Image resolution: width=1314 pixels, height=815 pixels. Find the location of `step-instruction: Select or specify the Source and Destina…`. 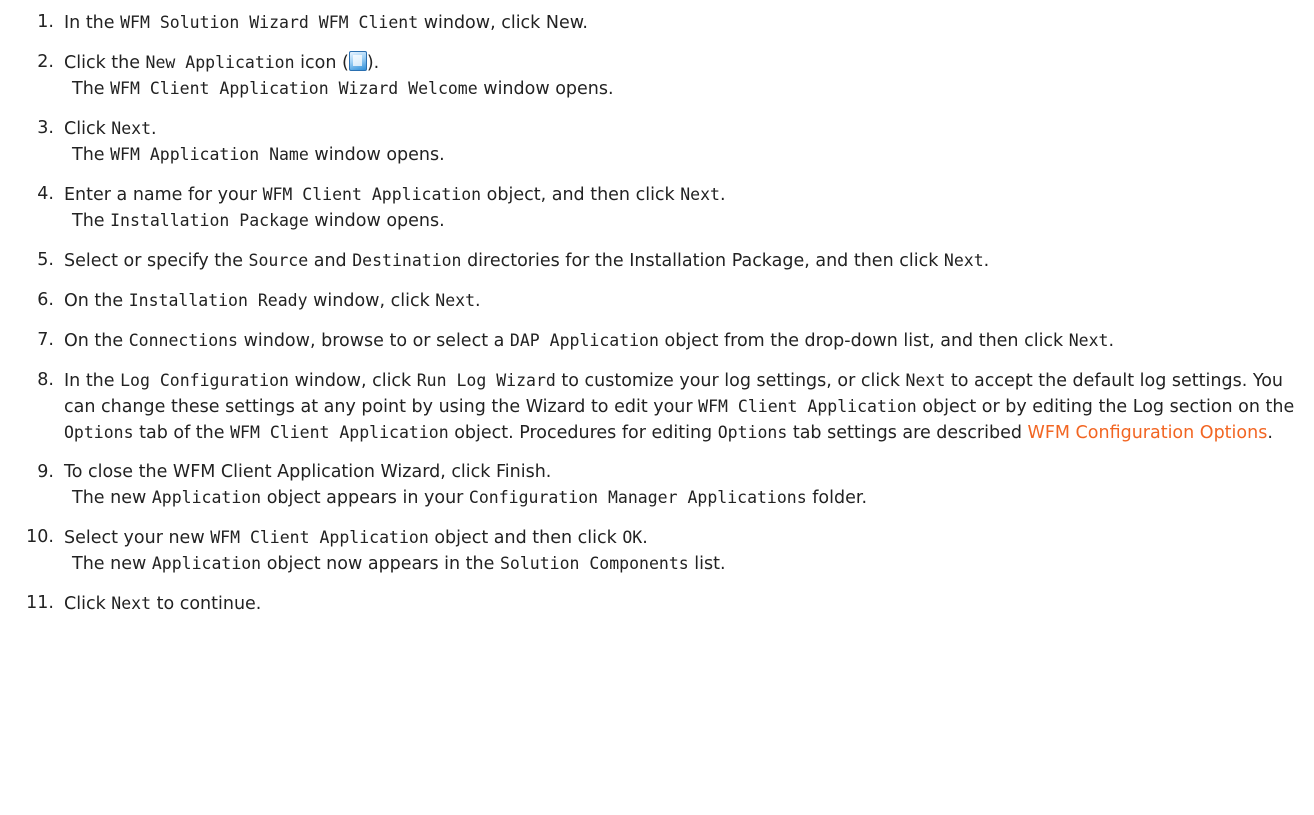

step-instruction: Select or specify the Source and Destina… is located at coordinates (526, 261).